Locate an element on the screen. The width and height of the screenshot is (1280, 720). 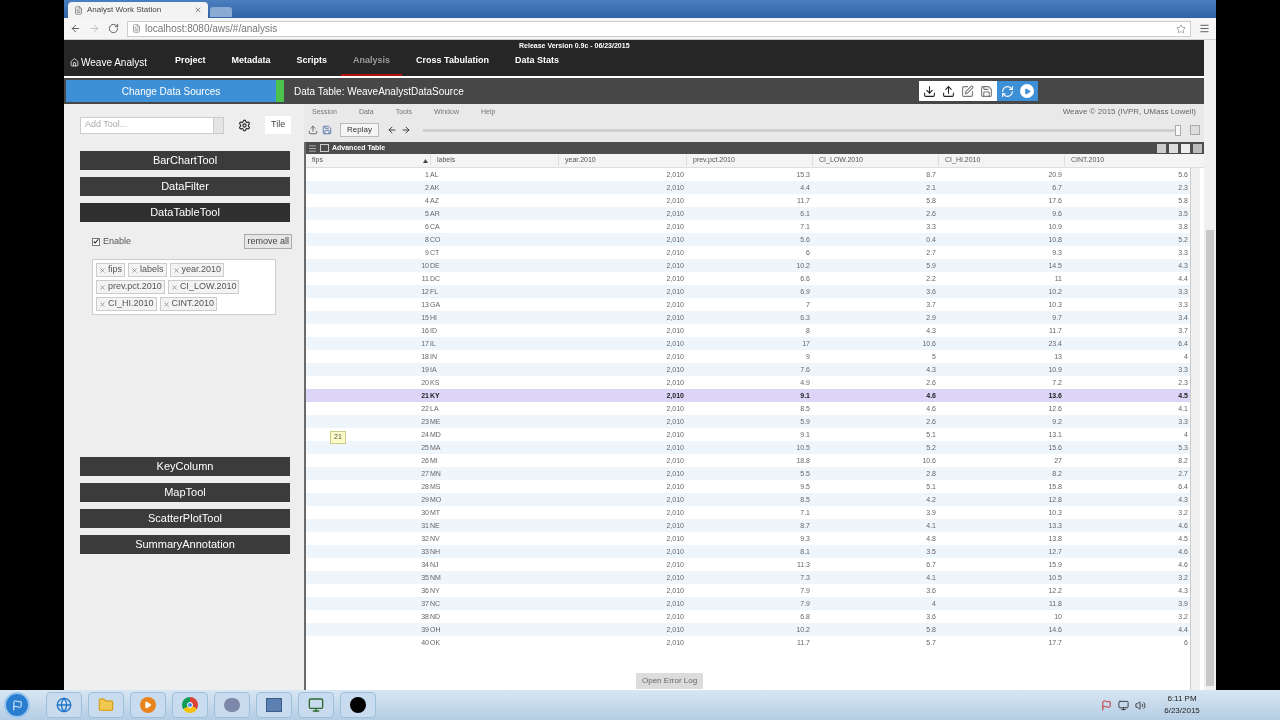
tag-label: CINT.2010 is located at coordinates (193, 304).